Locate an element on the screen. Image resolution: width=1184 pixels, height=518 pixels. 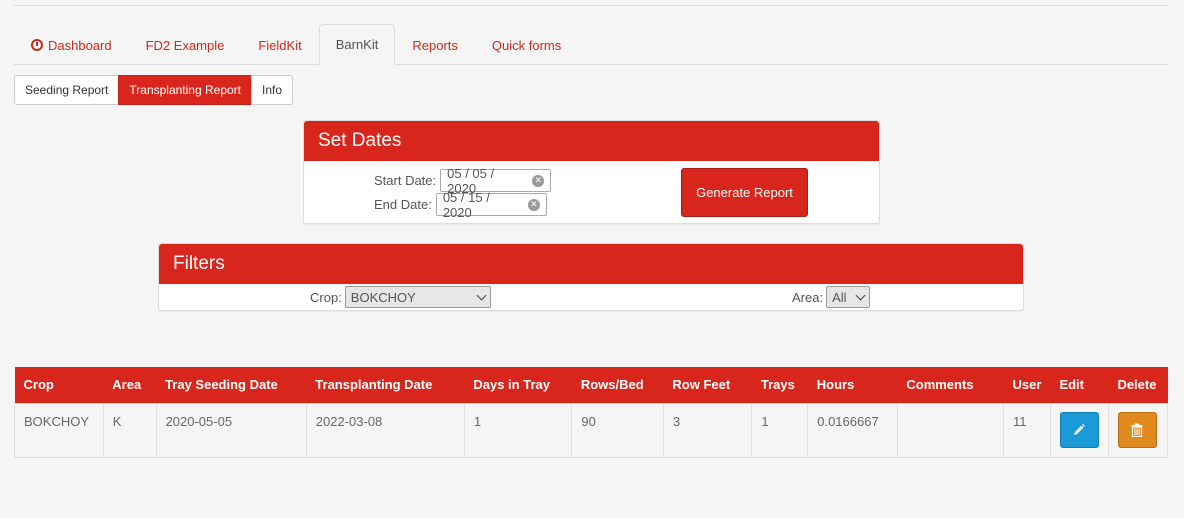
start-date-label: Start Date: is located at coordinates (405, 180).